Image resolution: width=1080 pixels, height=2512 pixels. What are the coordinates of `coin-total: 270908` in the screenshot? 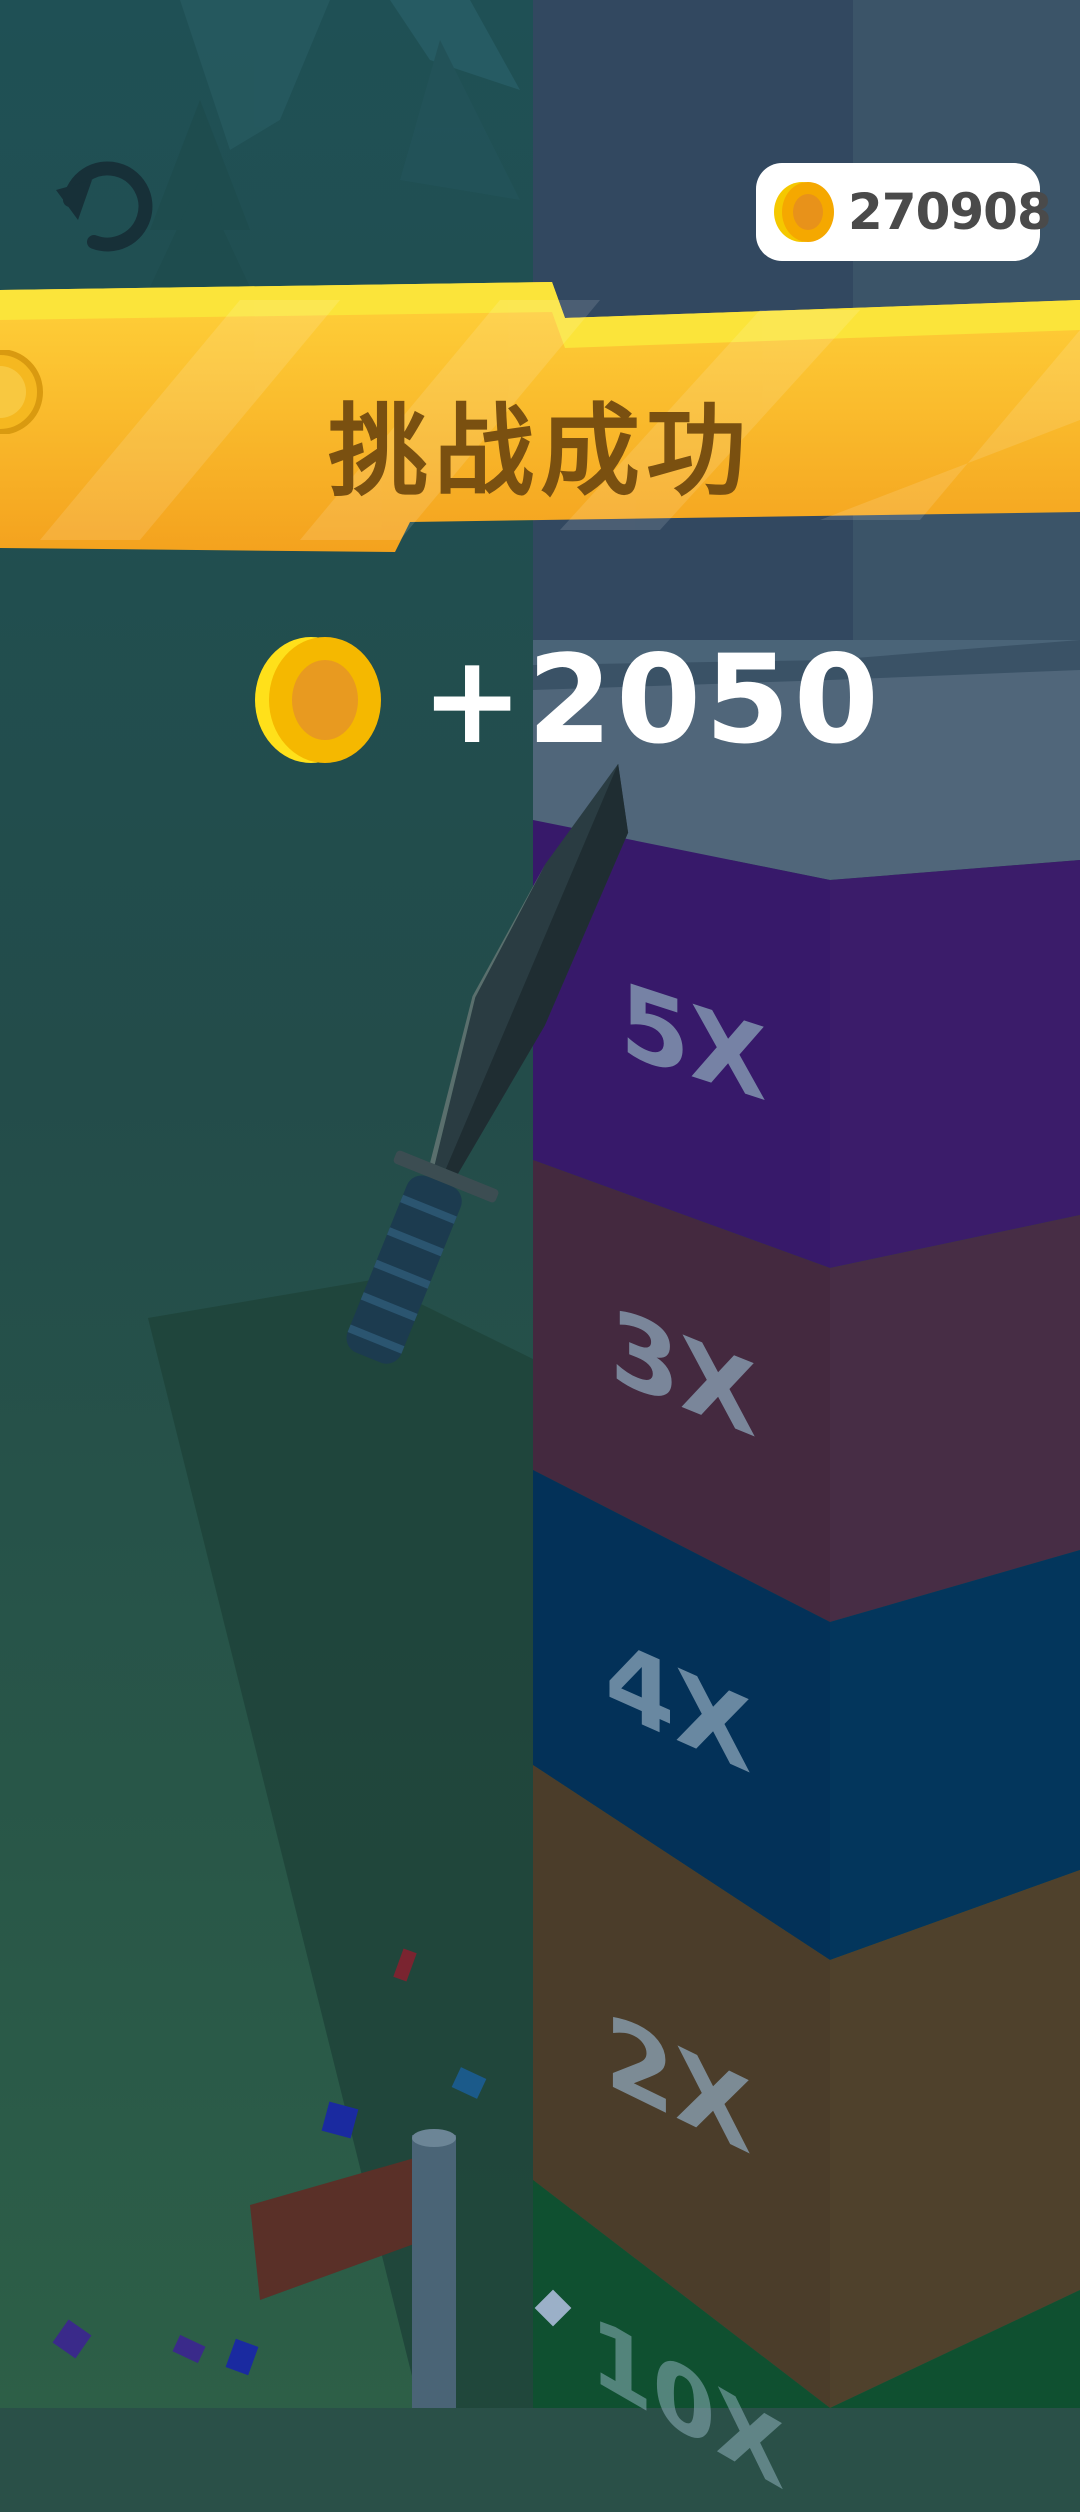 It's located at (950, 212).